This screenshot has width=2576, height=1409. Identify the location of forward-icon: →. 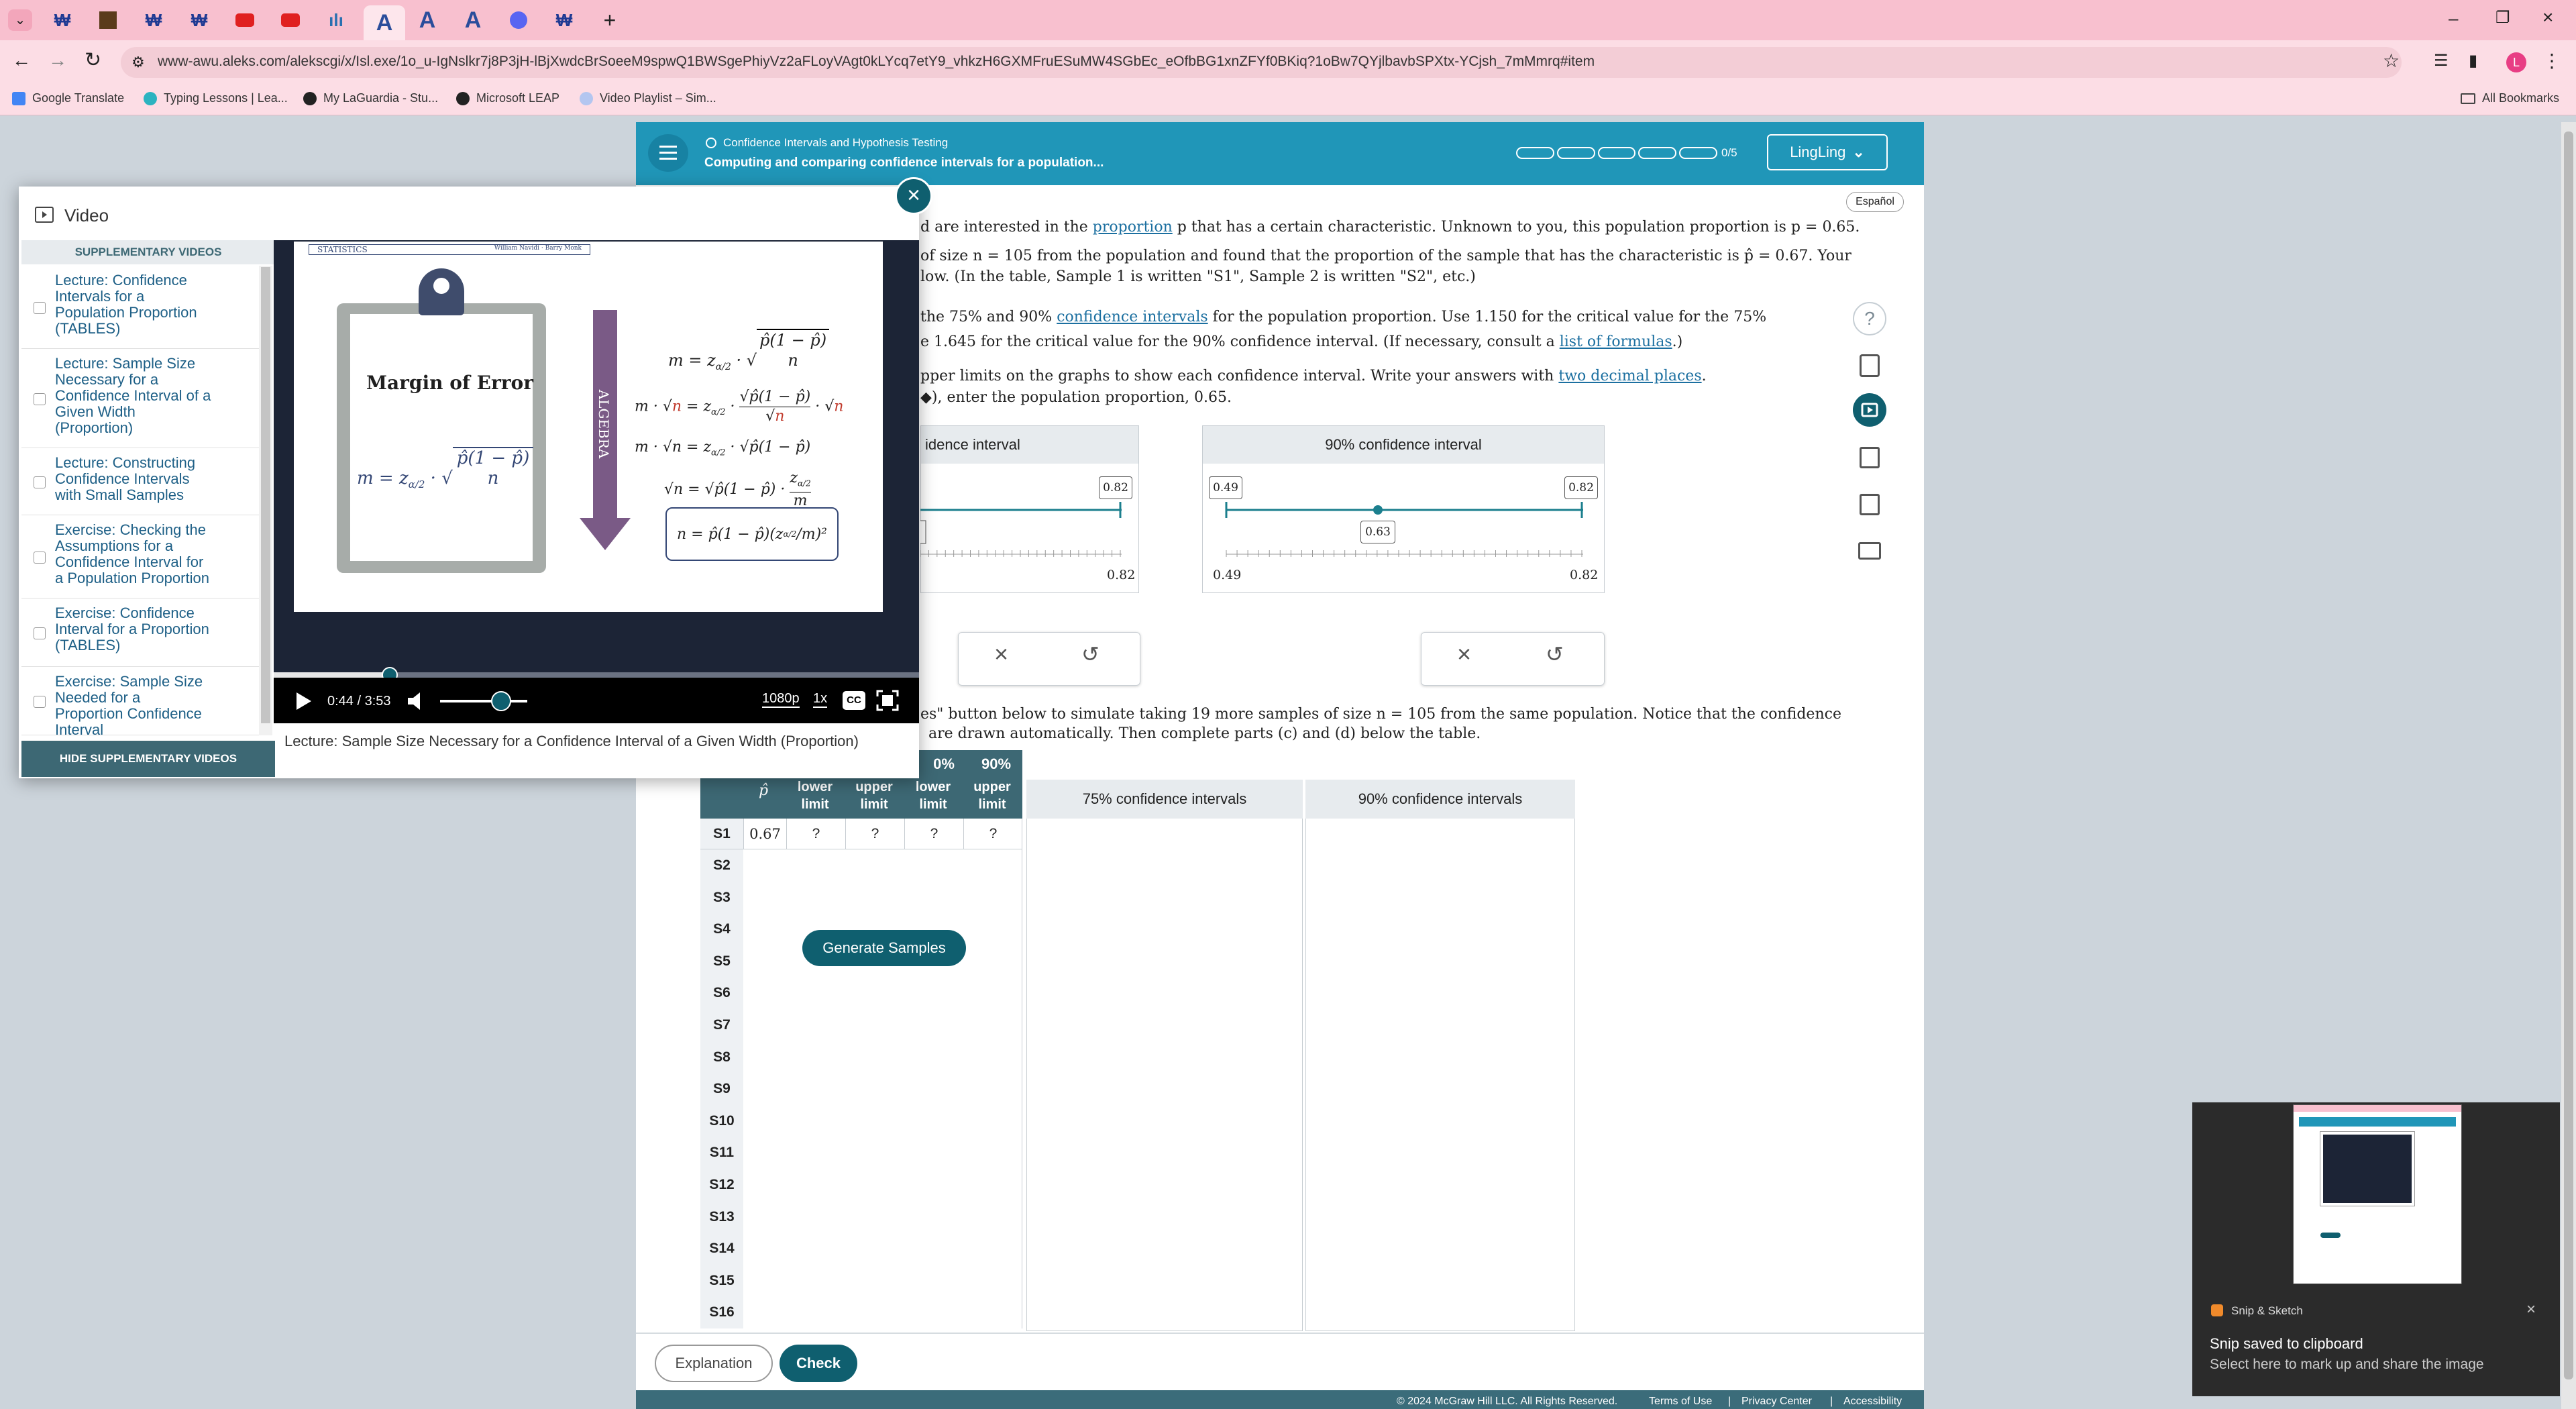
(57, 60).